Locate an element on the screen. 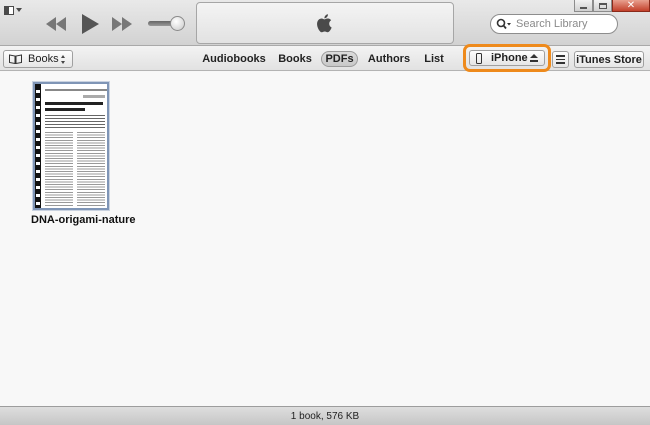  tab-pdfs: PDFs is located at coordinates (339, 59).